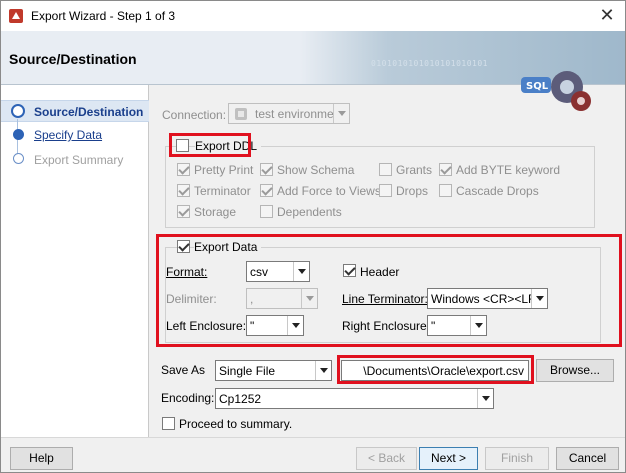  I want to click on show-schema-label: Show Schema, so click(316, 170).